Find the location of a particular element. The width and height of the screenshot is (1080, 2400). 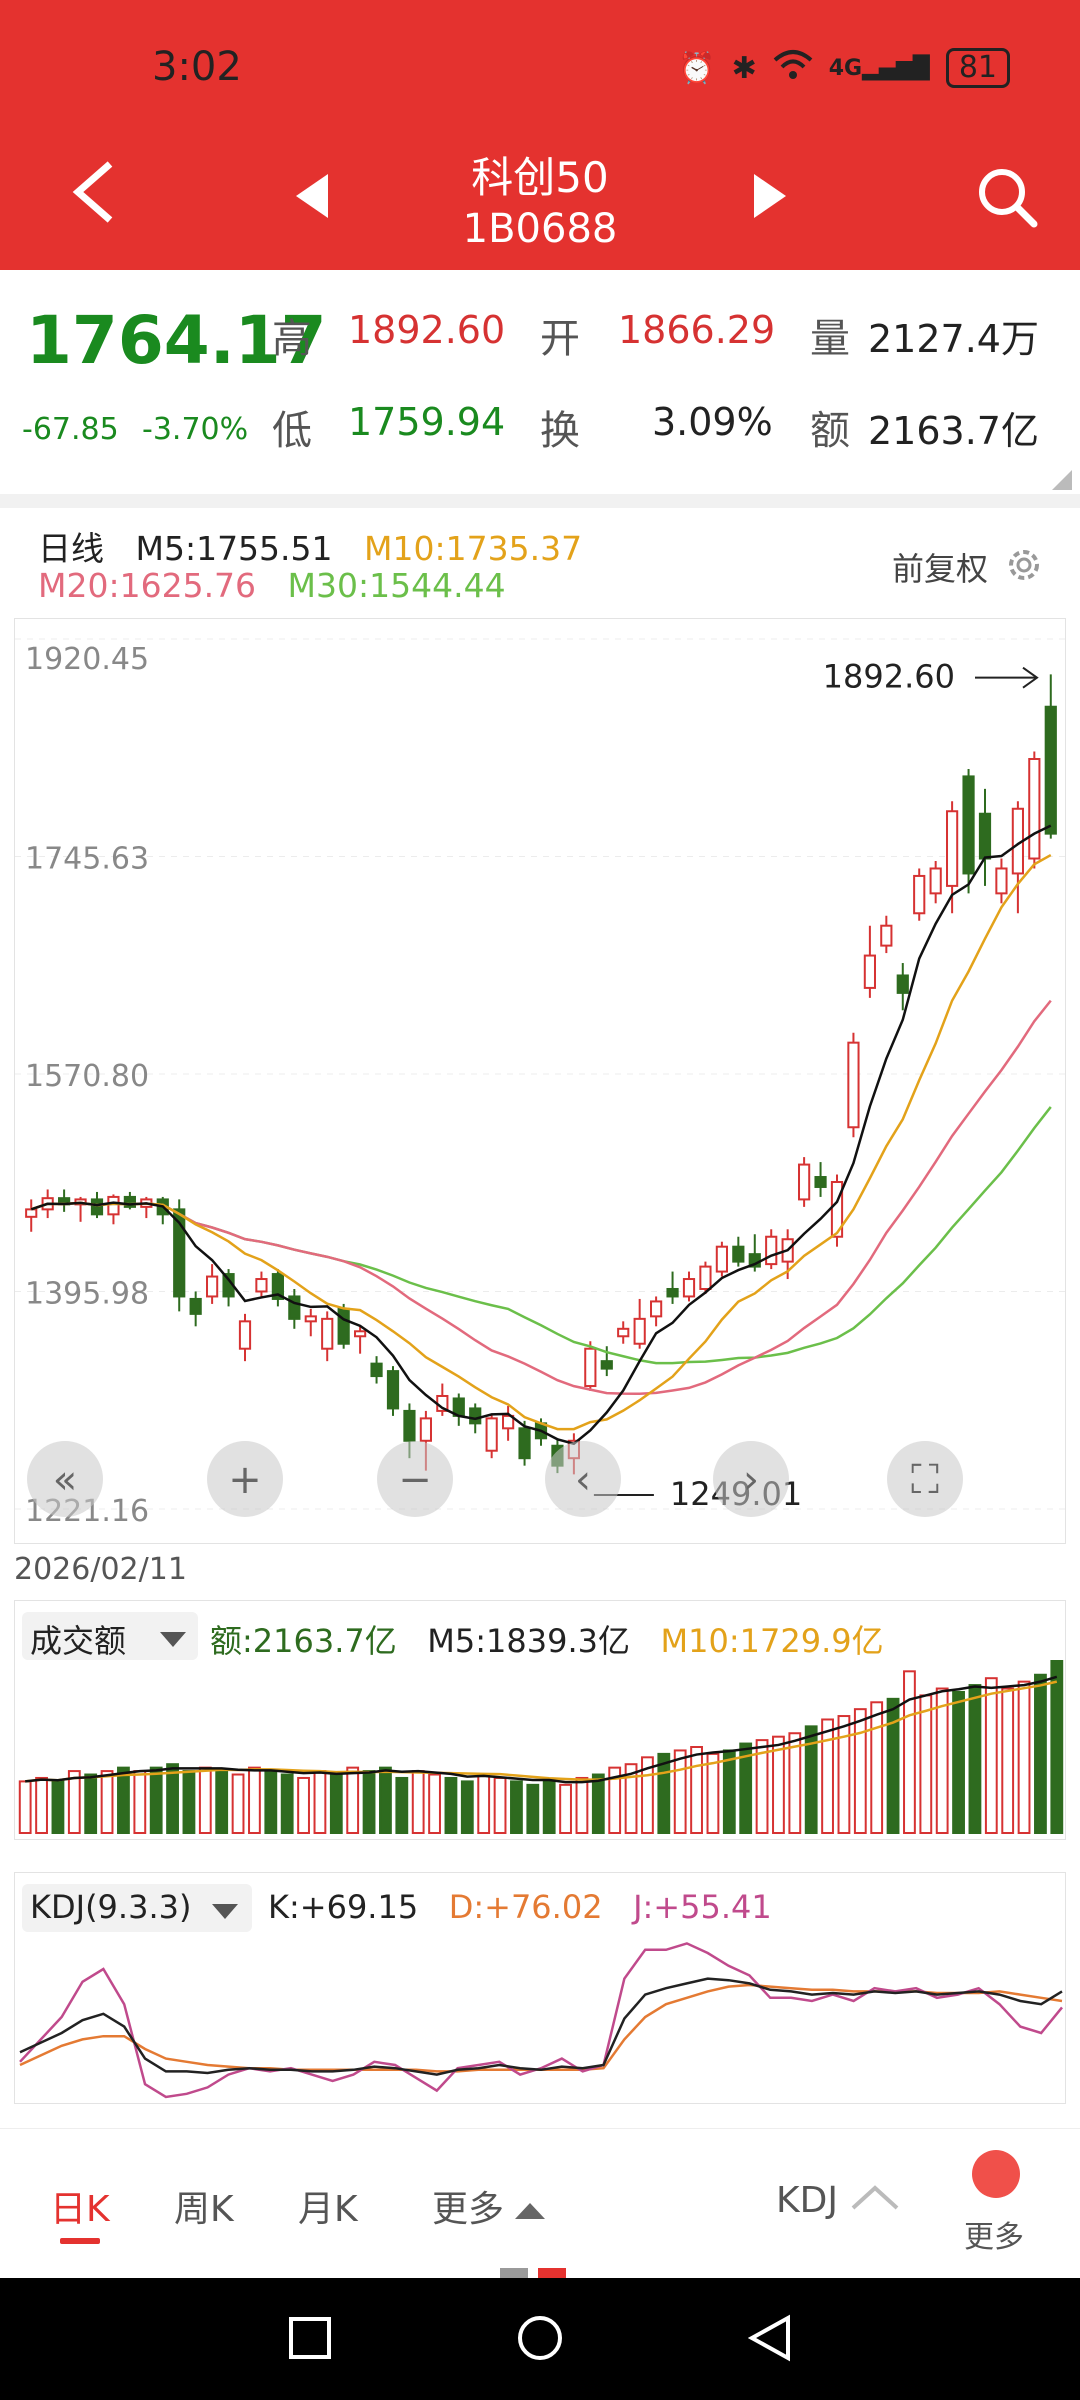

volume-amount-label: 额:2163.7亿 is located at coordinates (303, 1641).